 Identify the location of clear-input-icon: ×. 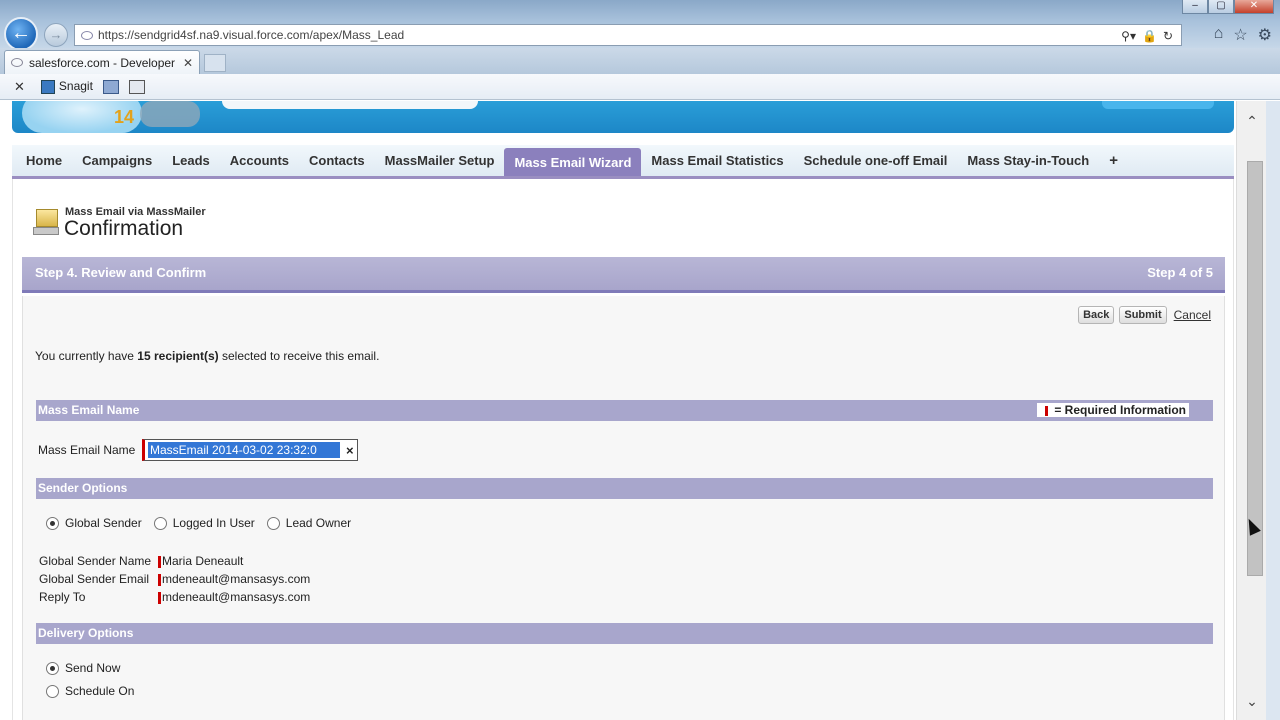
(350, 450).